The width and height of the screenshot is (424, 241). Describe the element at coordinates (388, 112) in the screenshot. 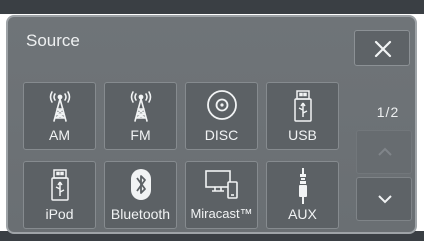

I see `page-indicator: 1/2` at that location.